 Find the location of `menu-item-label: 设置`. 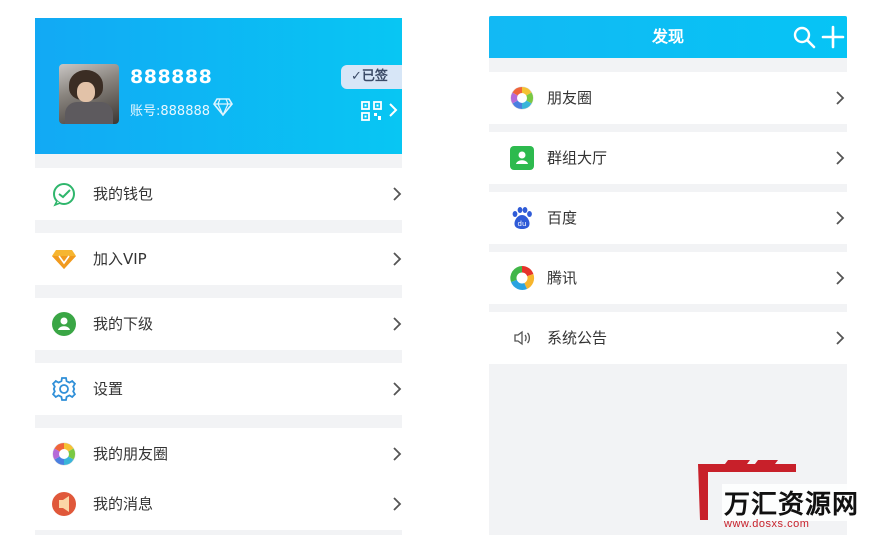

menu-item-label: 设置 is located at coordinates (108, 389).